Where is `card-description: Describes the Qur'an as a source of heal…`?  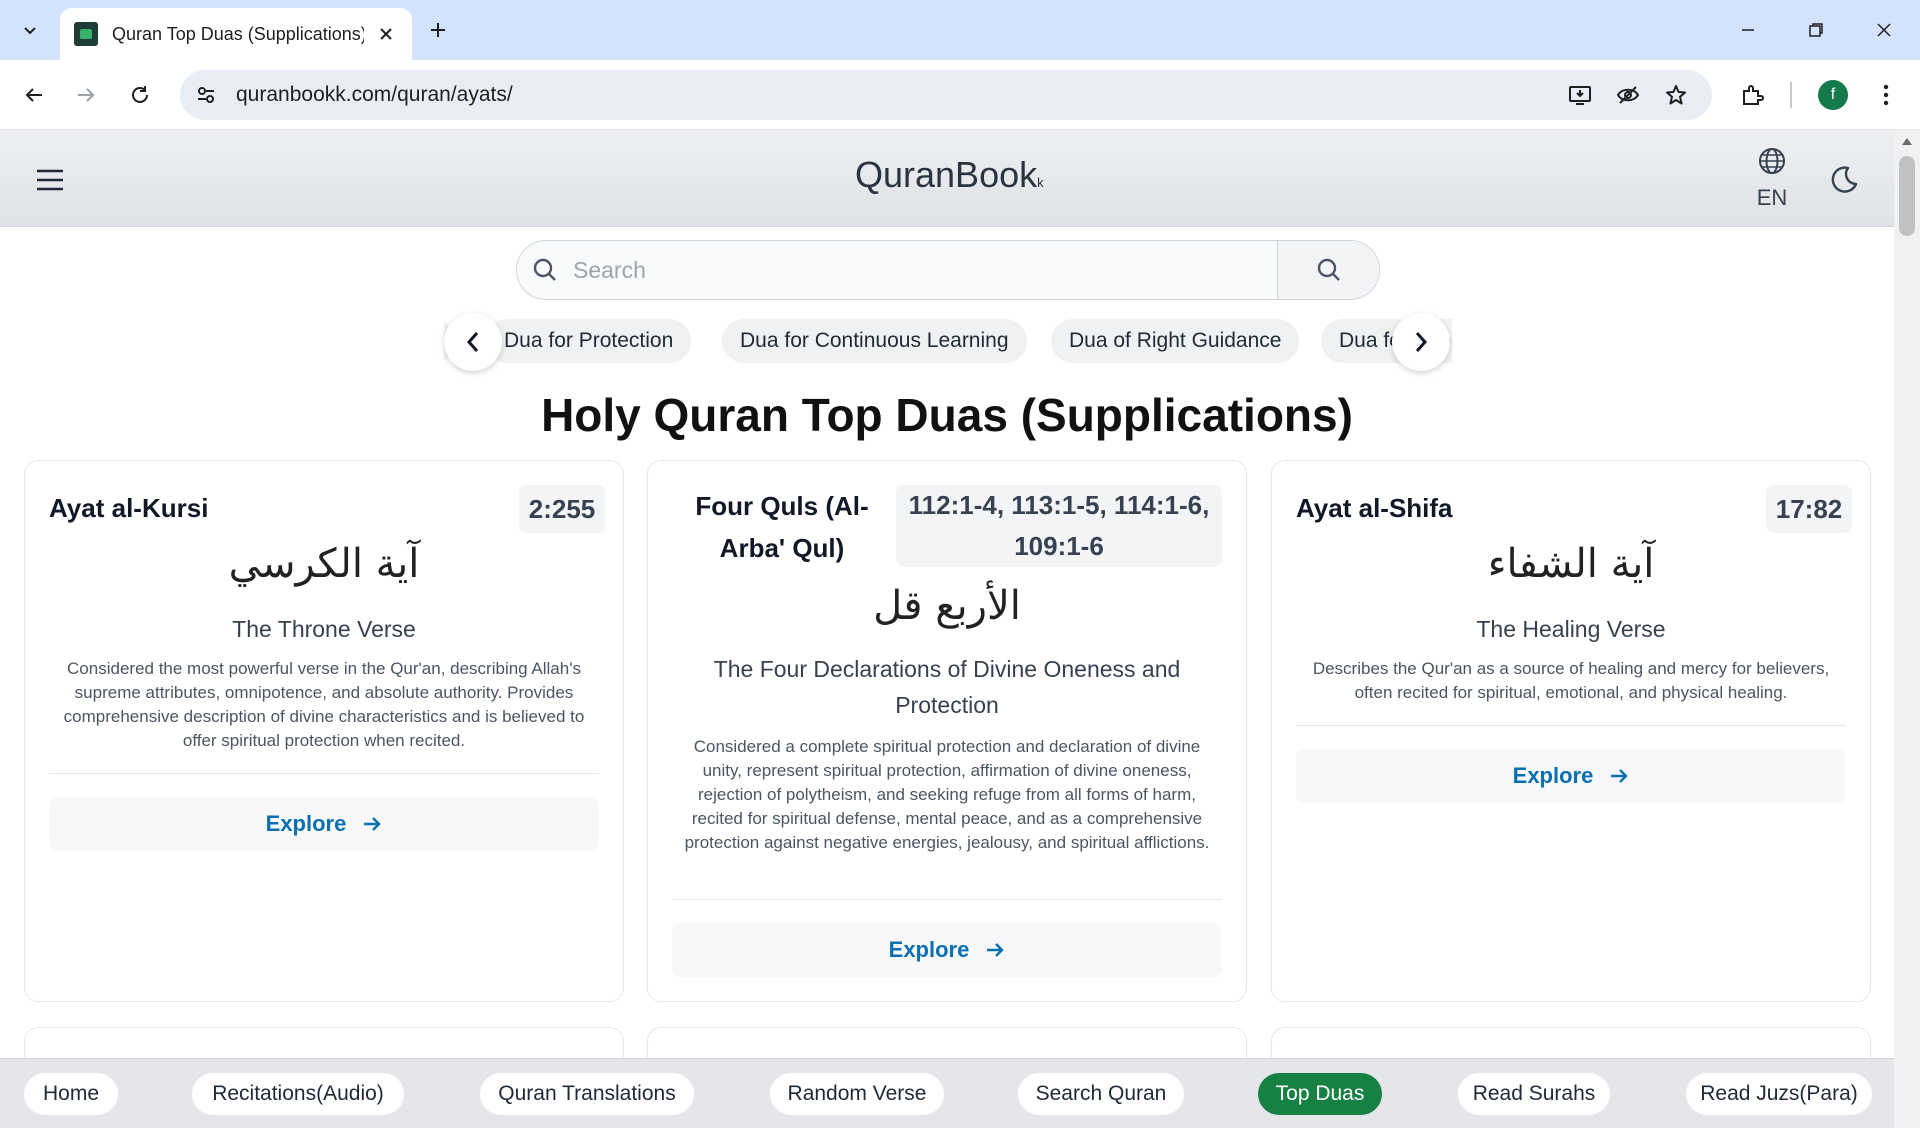
card-description: Describes the Qur'an as a source of heal… is located at coordinates (1571, 680).